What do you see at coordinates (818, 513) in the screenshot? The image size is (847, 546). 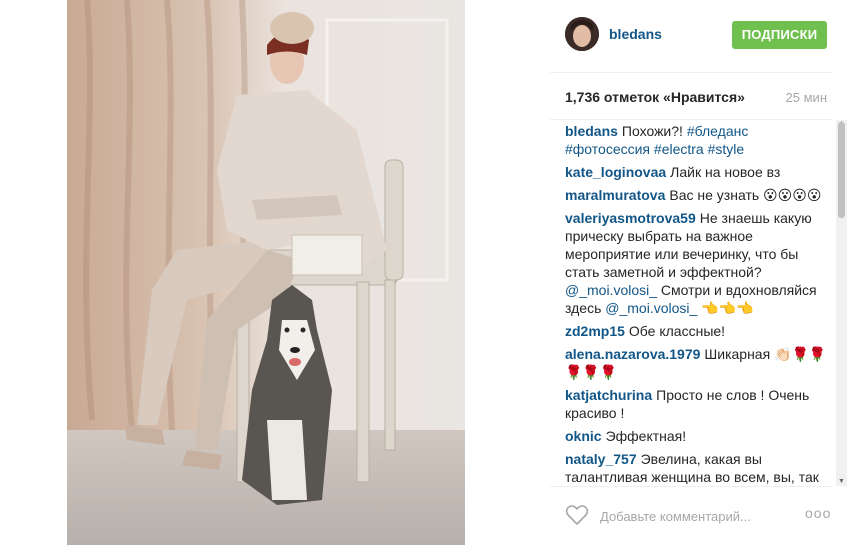 I see `more-options-icon: ooo` at bounding box center [818, 513].